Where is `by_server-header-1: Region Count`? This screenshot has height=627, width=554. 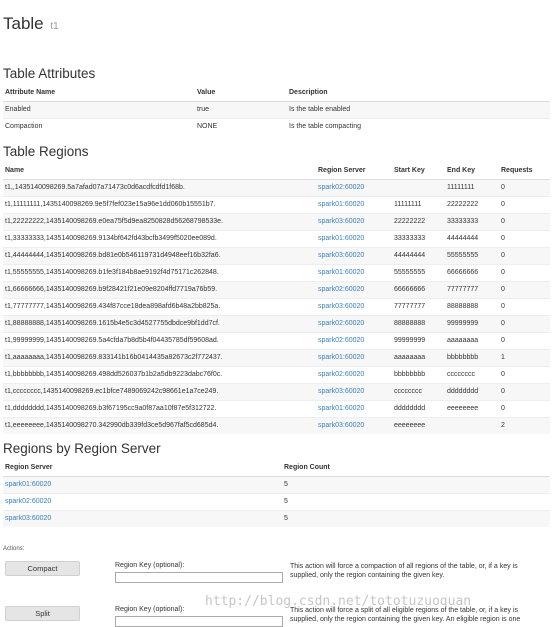 by_server-header-1: Region Count is located at coordinates (416, 468).